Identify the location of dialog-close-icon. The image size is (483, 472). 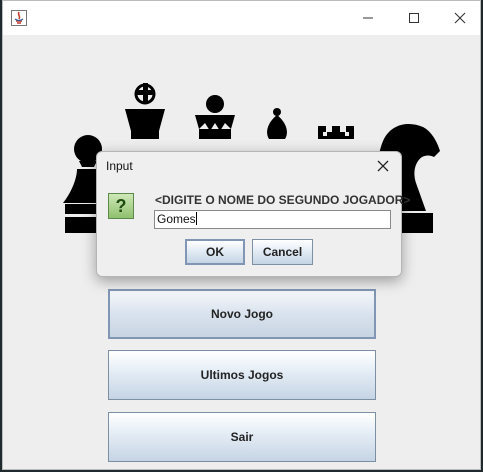
(383, 166).